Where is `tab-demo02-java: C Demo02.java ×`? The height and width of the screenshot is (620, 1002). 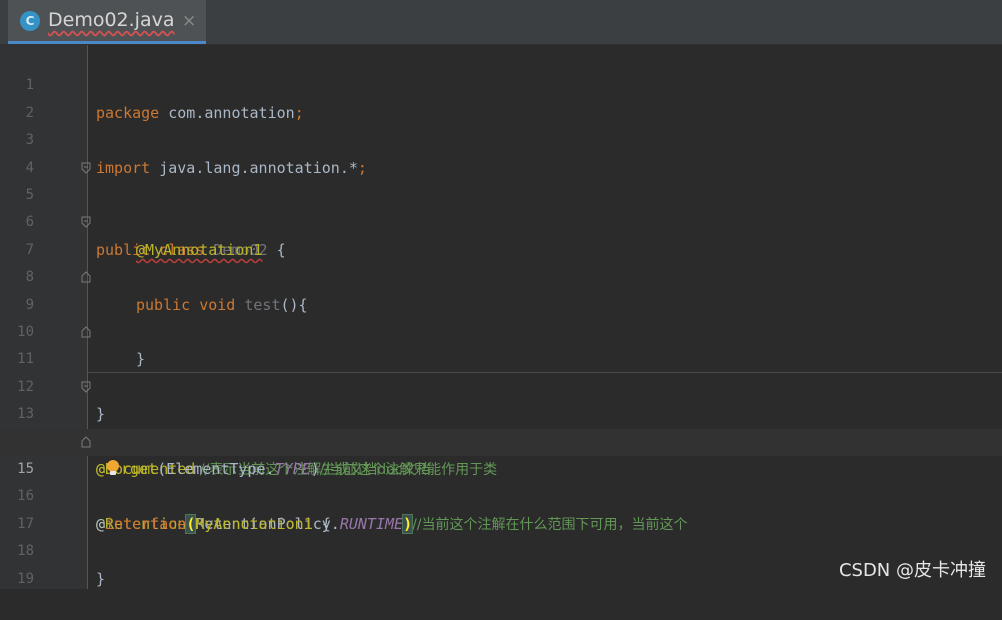
tab-demo02-java: C Demo02.java × is located at coordinates (107, 22).